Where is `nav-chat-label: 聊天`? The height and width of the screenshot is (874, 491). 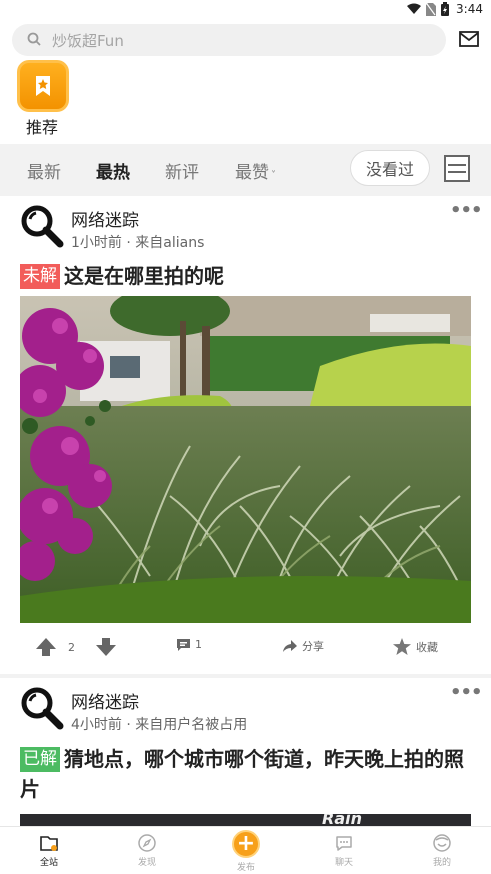 nav-chat-label: 聊天 is located at coordinates (343, 863).